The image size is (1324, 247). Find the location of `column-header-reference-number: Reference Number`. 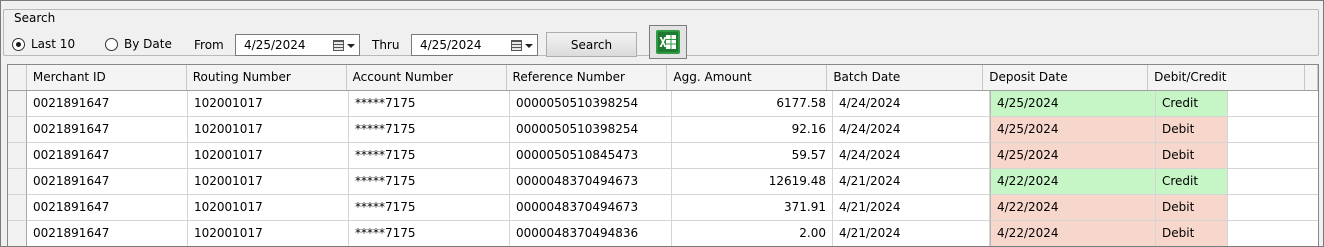

column-header-reference-number: Reference Number is located at coordinates (587, 77).